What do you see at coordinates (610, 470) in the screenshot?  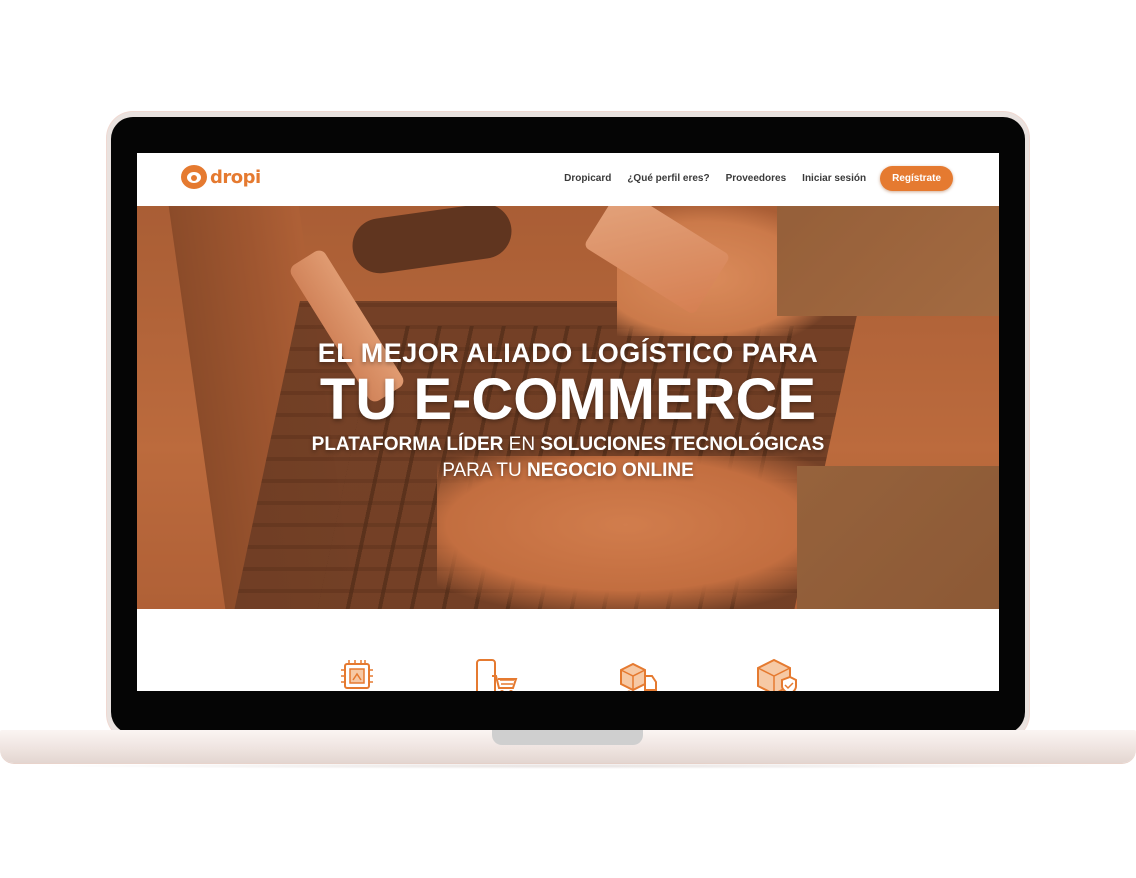 I see `hero-subtitle-strong-3: NEGOCIO ONLINE` at bounding box center [610, 470].